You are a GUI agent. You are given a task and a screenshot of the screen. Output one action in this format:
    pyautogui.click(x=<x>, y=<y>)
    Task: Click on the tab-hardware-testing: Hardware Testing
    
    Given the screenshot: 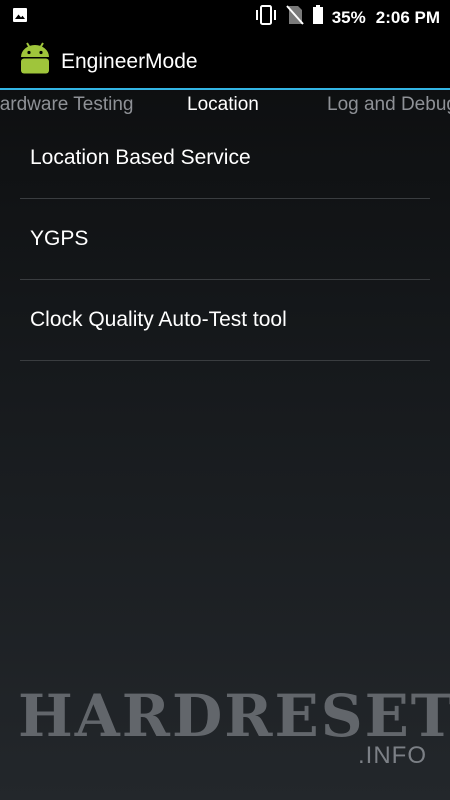 What is the action you would take?
    pyautogui.click(x=67, y=105)
    